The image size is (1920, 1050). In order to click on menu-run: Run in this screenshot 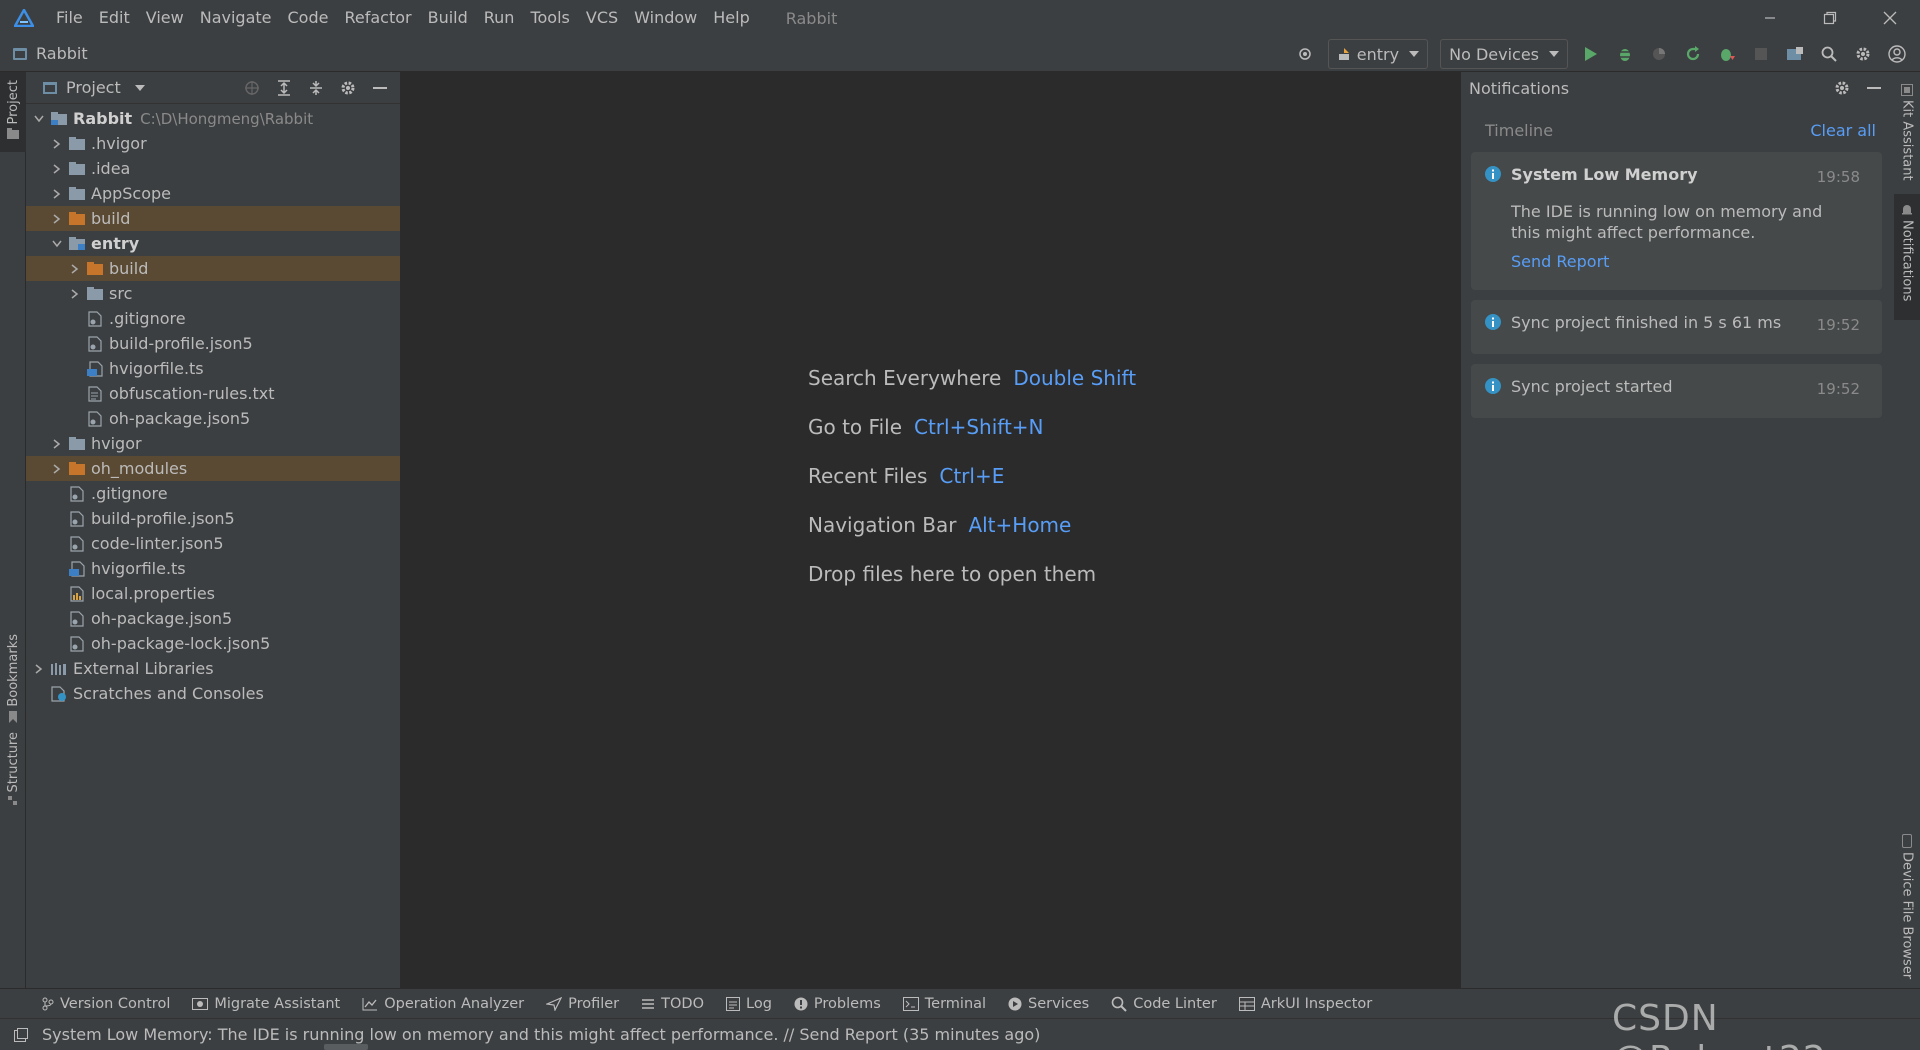, I will do `click(499, 18)`.